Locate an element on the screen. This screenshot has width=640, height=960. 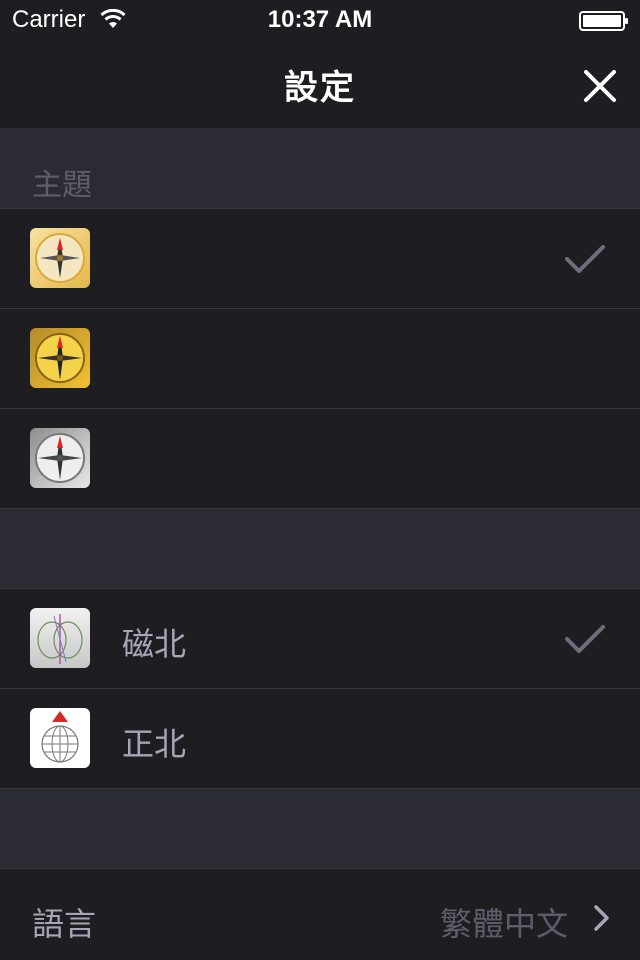
theme-row-gold-light is located at coordinates (320, 258).